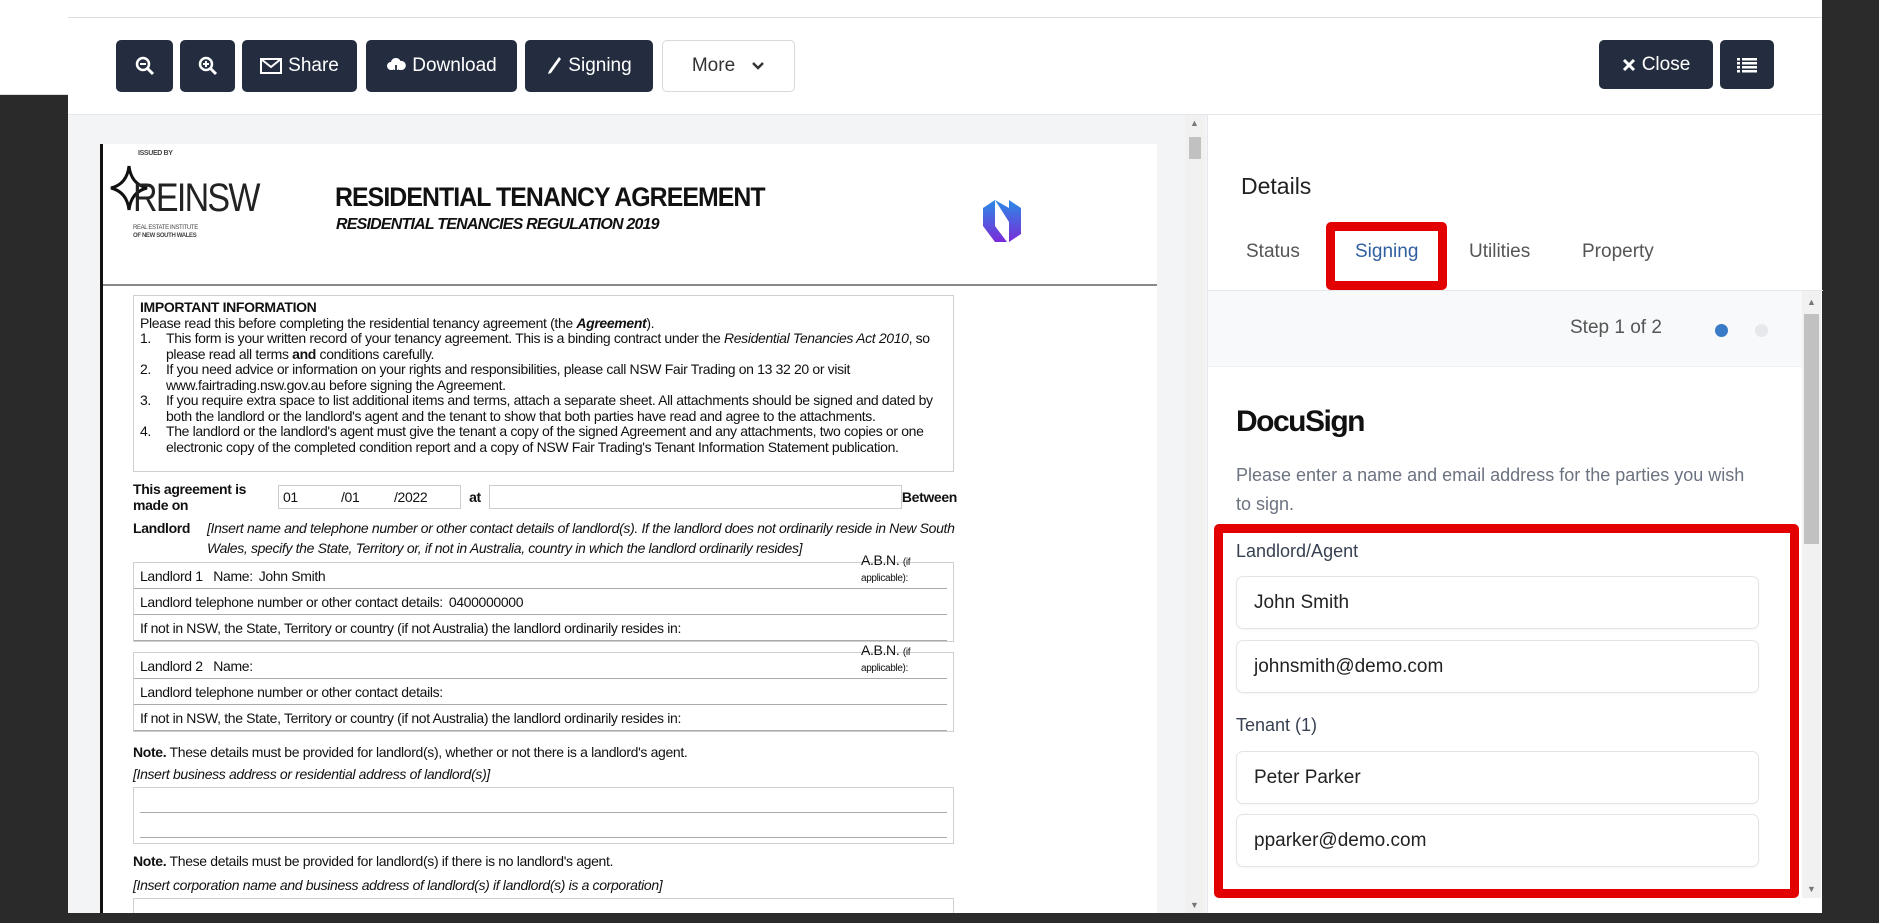 Image resolution: width=1879 pixels, height=923 pixels. Describe the element at coordinates (1002, 221) in the screenshot. I see `brand-logo-icon` at that location.